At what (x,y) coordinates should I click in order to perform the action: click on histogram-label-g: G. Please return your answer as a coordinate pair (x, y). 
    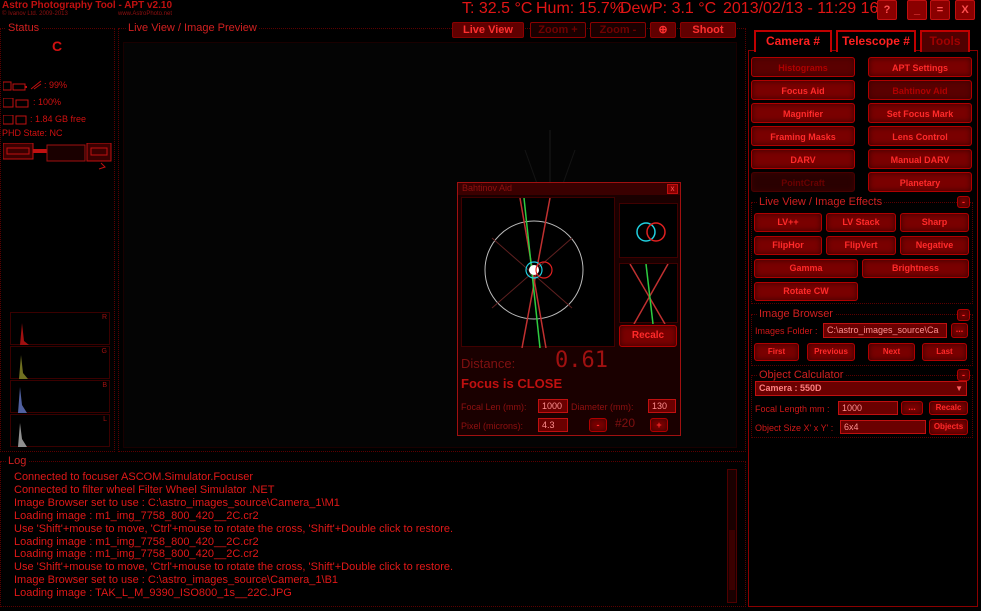
    Looking at the image, I should click on (104, 351).